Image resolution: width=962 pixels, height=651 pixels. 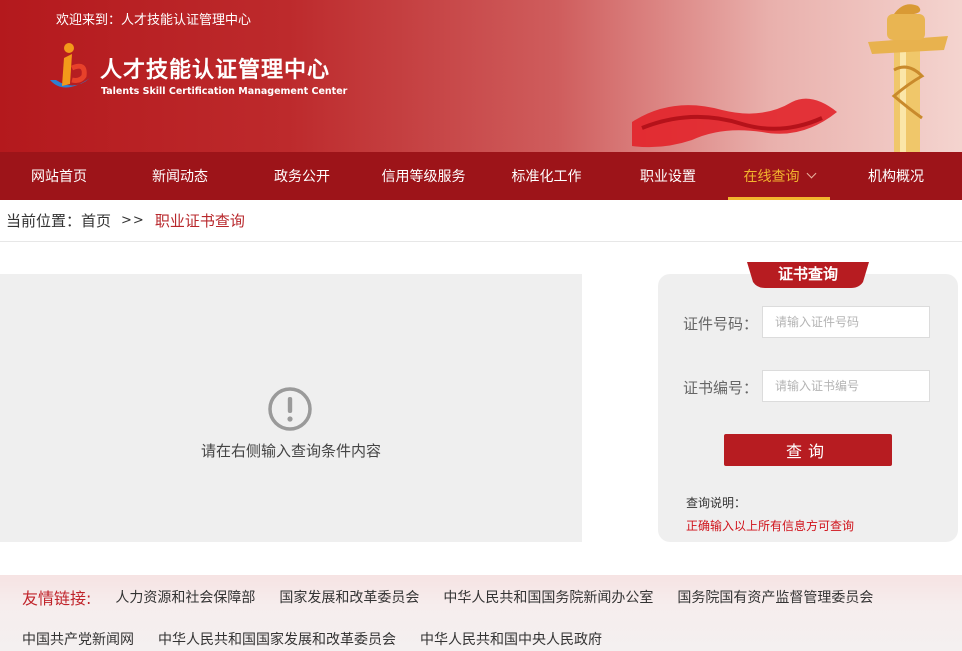 I want to click on id-number-input, so click(x=846, y=322).